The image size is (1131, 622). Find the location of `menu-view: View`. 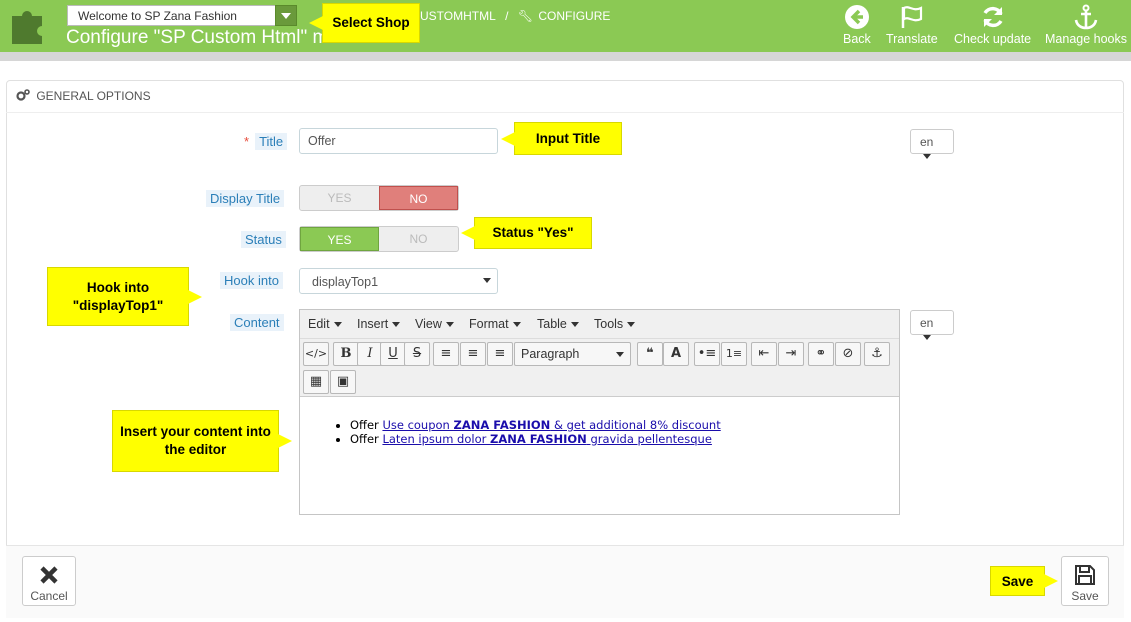

menu-view: View is located at coordinates (434, 324).